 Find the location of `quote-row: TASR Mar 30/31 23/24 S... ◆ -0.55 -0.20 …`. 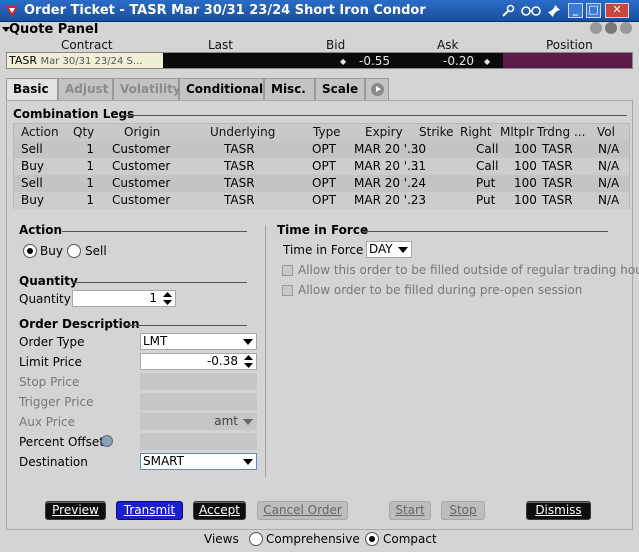

quote-row: TASR Mar 30/31 23/24 S... ◆ -0.55 -0.20 … is located at coordinates (319, 60).